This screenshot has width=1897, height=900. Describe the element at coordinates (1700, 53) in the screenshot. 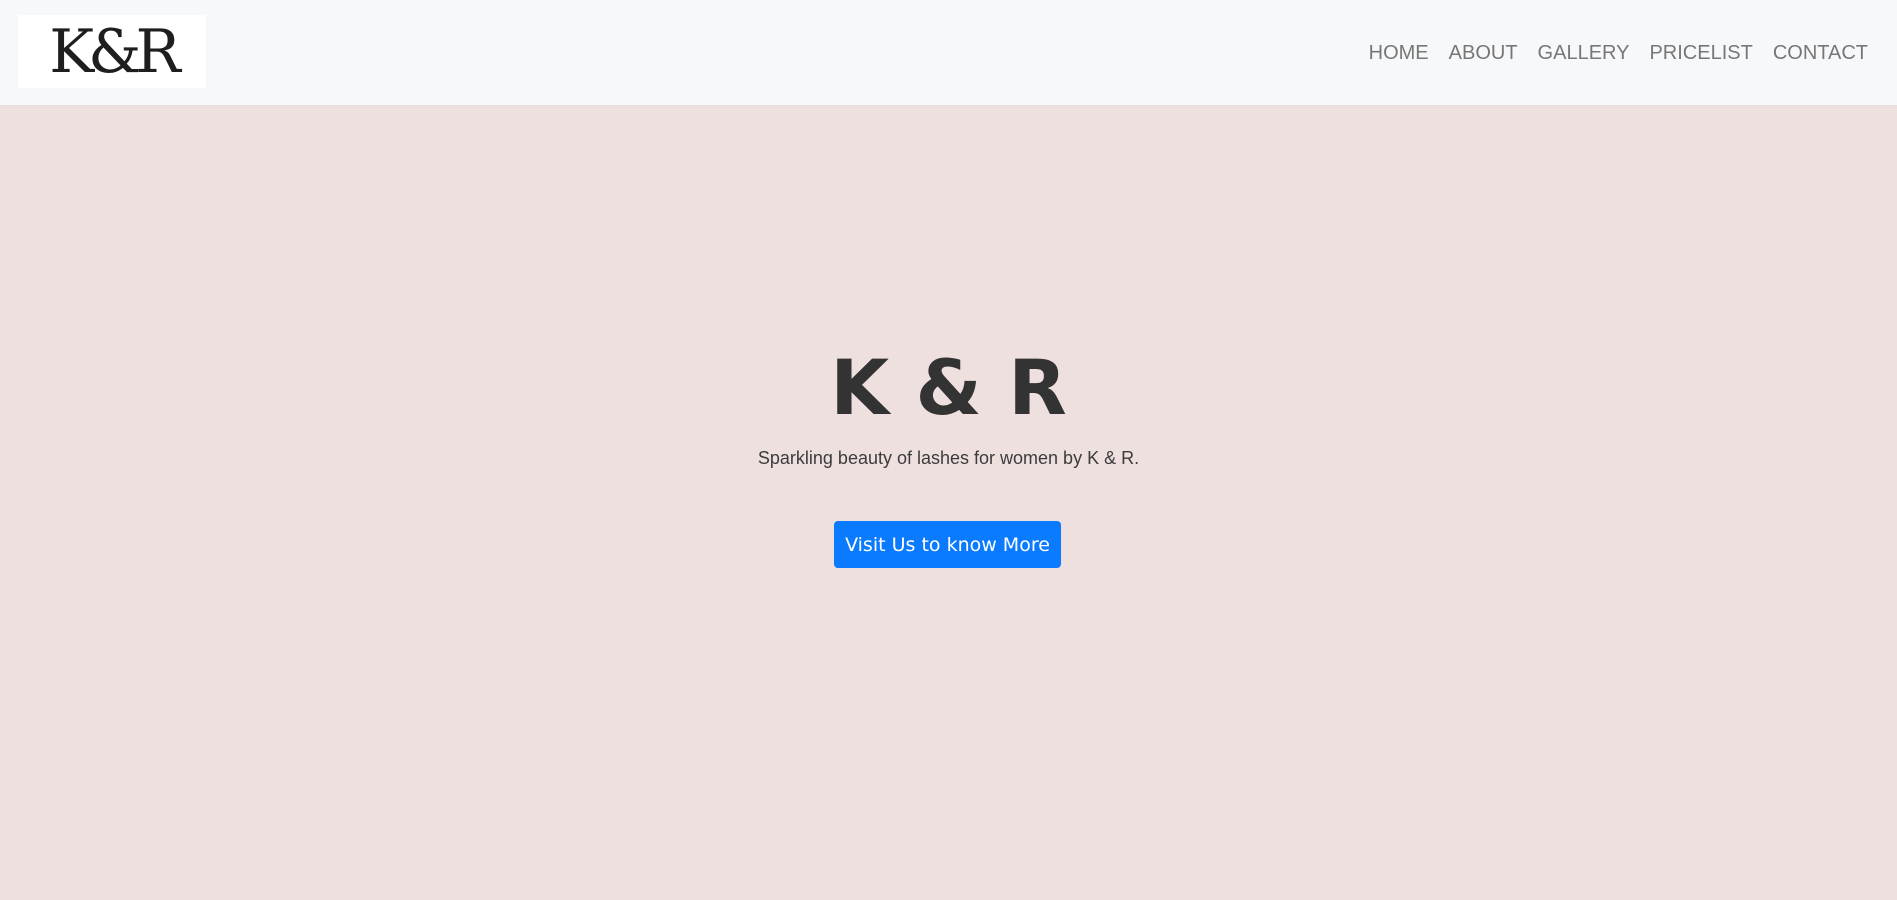

I see `nav-link-pricelist: PRICELIST` at that location.